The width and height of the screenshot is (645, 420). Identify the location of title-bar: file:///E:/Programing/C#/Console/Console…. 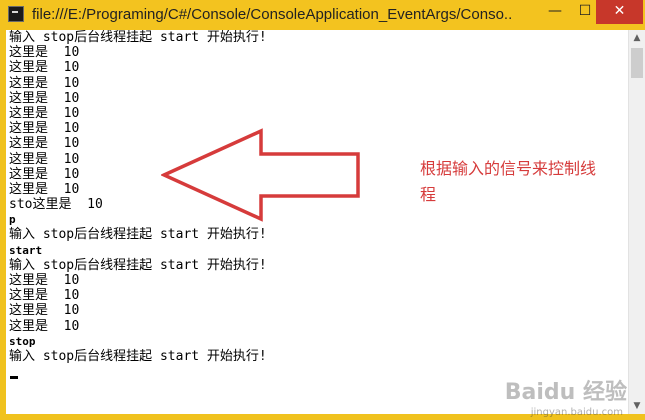
(322, 15).